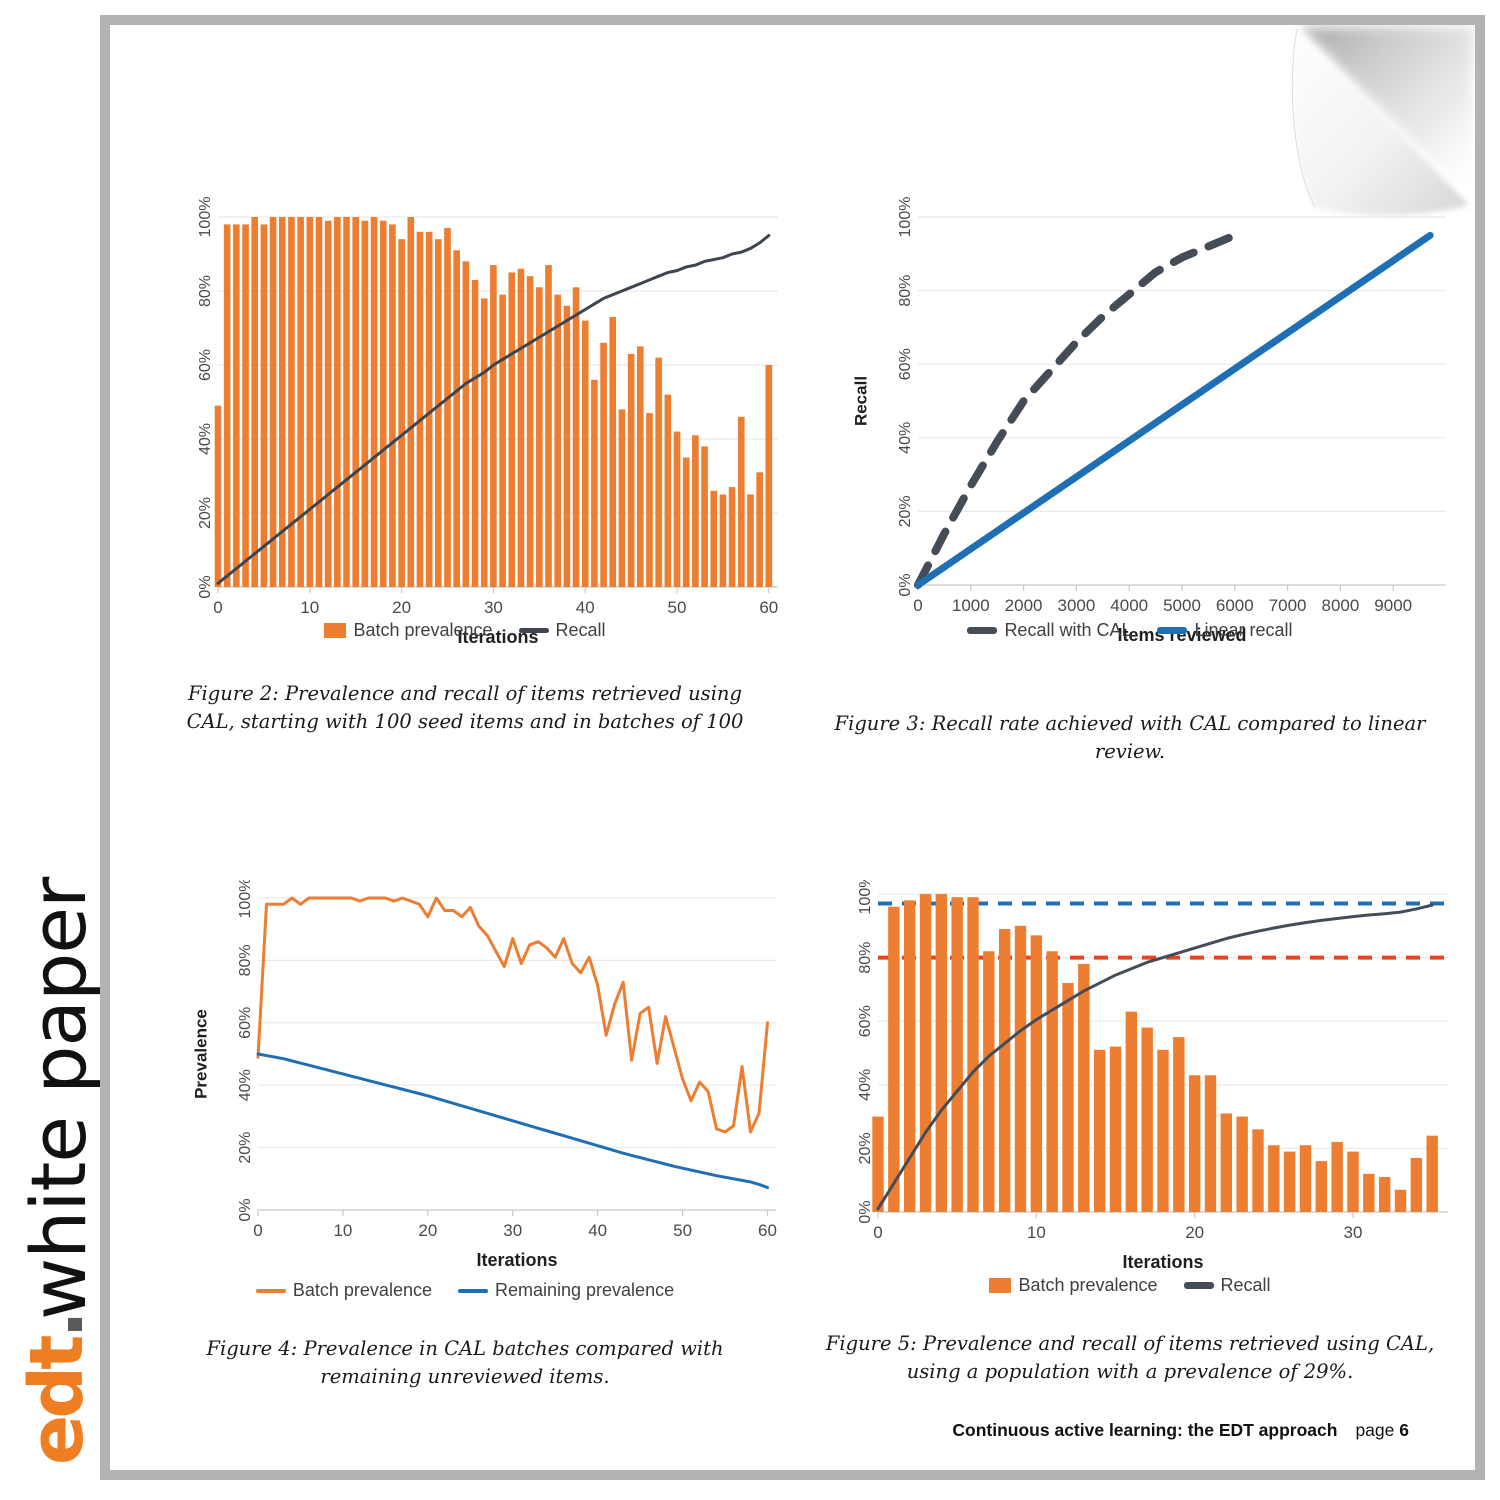  I want to click on figure-3-legend: Recall with CAL Linear recall, so click(1130, 630).